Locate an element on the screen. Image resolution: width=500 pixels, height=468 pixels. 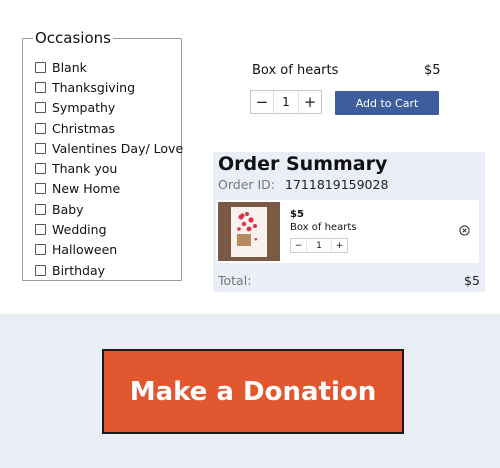
product-price: $5 is located at coordinates (432, 70).